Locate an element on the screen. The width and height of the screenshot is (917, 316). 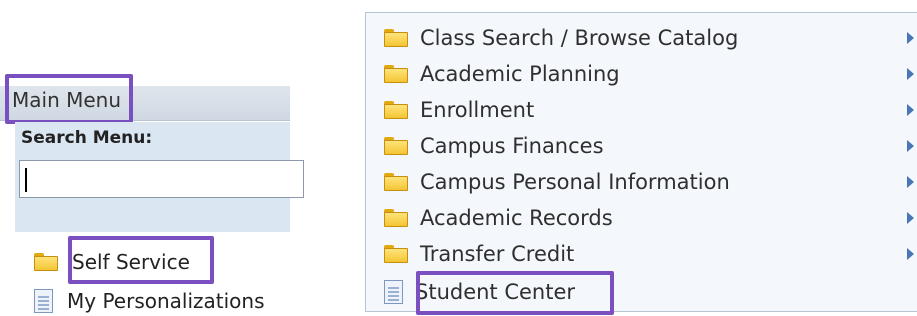
self-service-highlight is located at coordinates (141, 260).